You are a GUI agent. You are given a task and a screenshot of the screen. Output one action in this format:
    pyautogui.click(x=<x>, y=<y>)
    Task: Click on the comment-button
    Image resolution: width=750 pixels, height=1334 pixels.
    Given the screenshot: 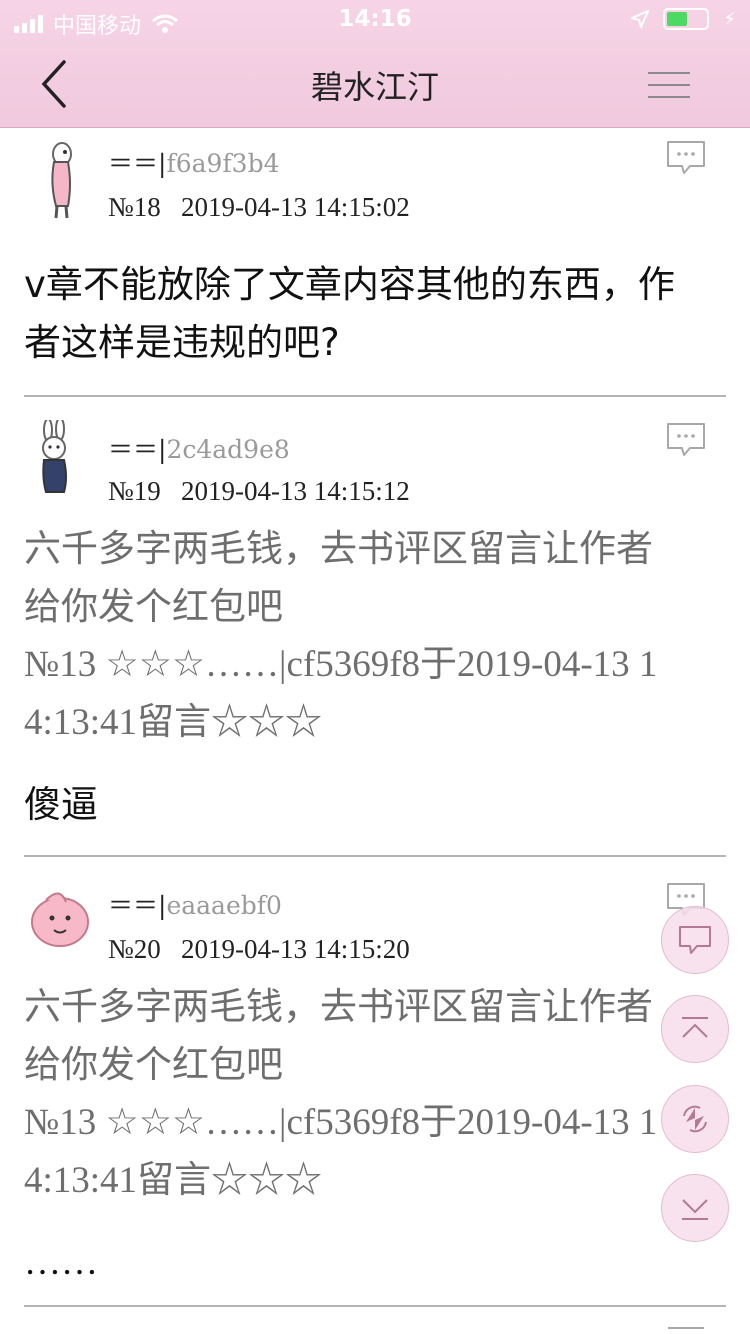 What is the action you would take?
    pyautogui.click(x=695, y=940)
    